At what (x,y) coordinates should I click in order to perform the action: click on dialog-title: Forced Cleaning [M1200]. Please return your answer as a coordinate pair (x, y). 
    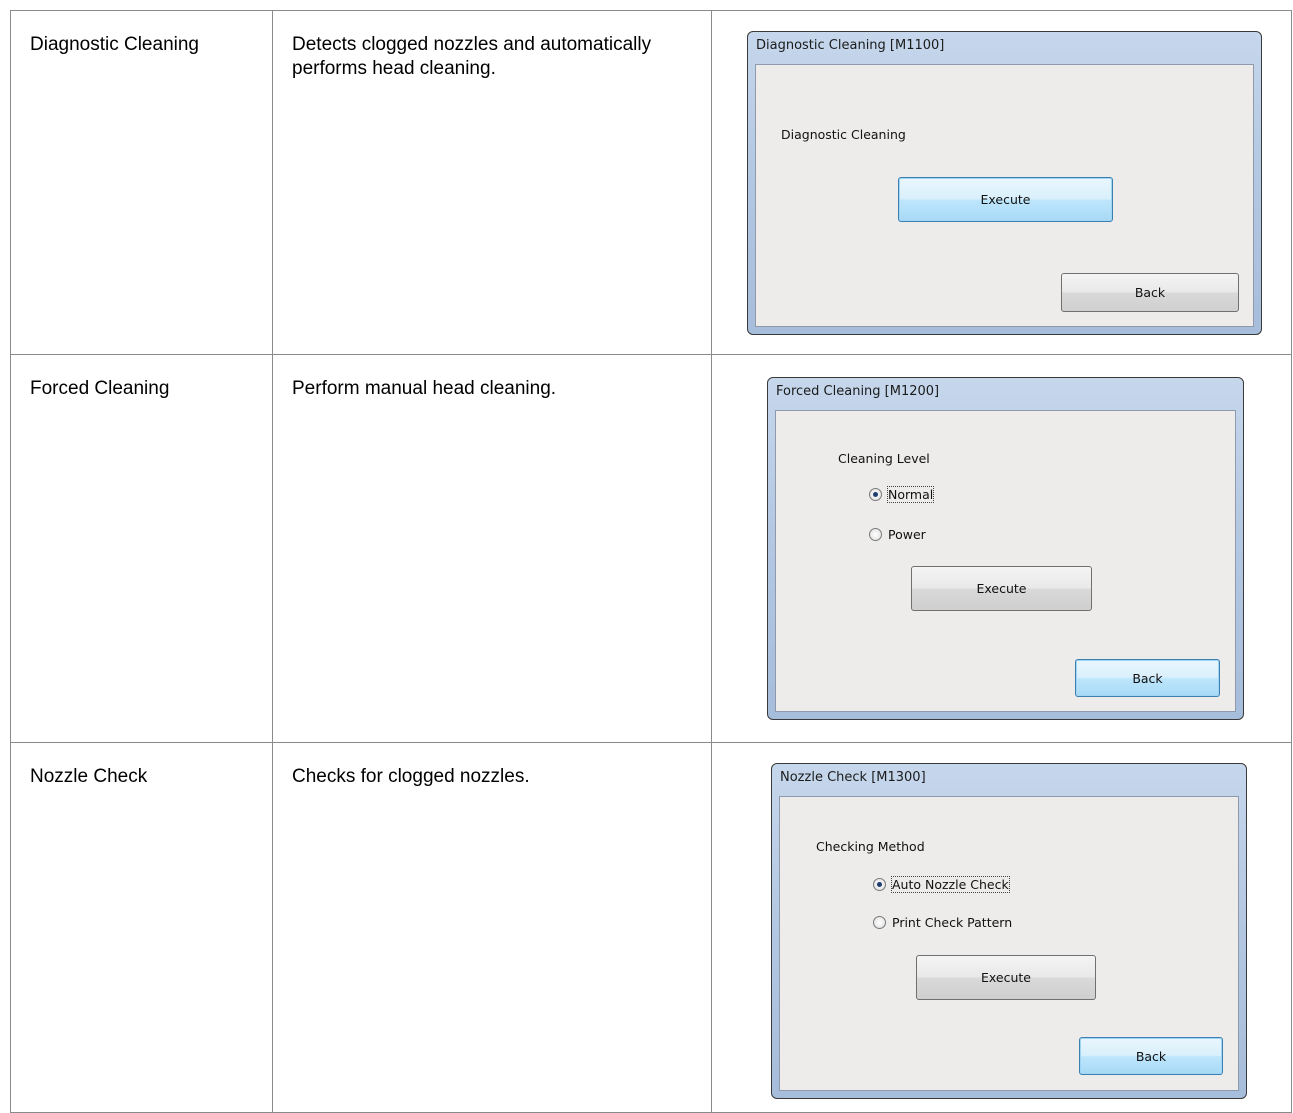
    Looking at the image, I should click on (858, 391).